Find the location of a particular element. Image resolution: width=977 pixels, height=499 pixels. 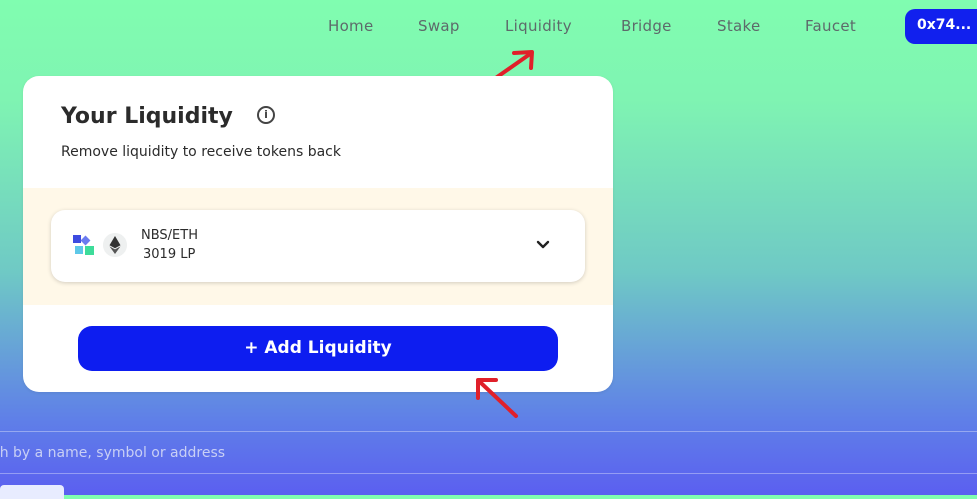

annotation-arrow-icon is located at coordinates (497, 398).